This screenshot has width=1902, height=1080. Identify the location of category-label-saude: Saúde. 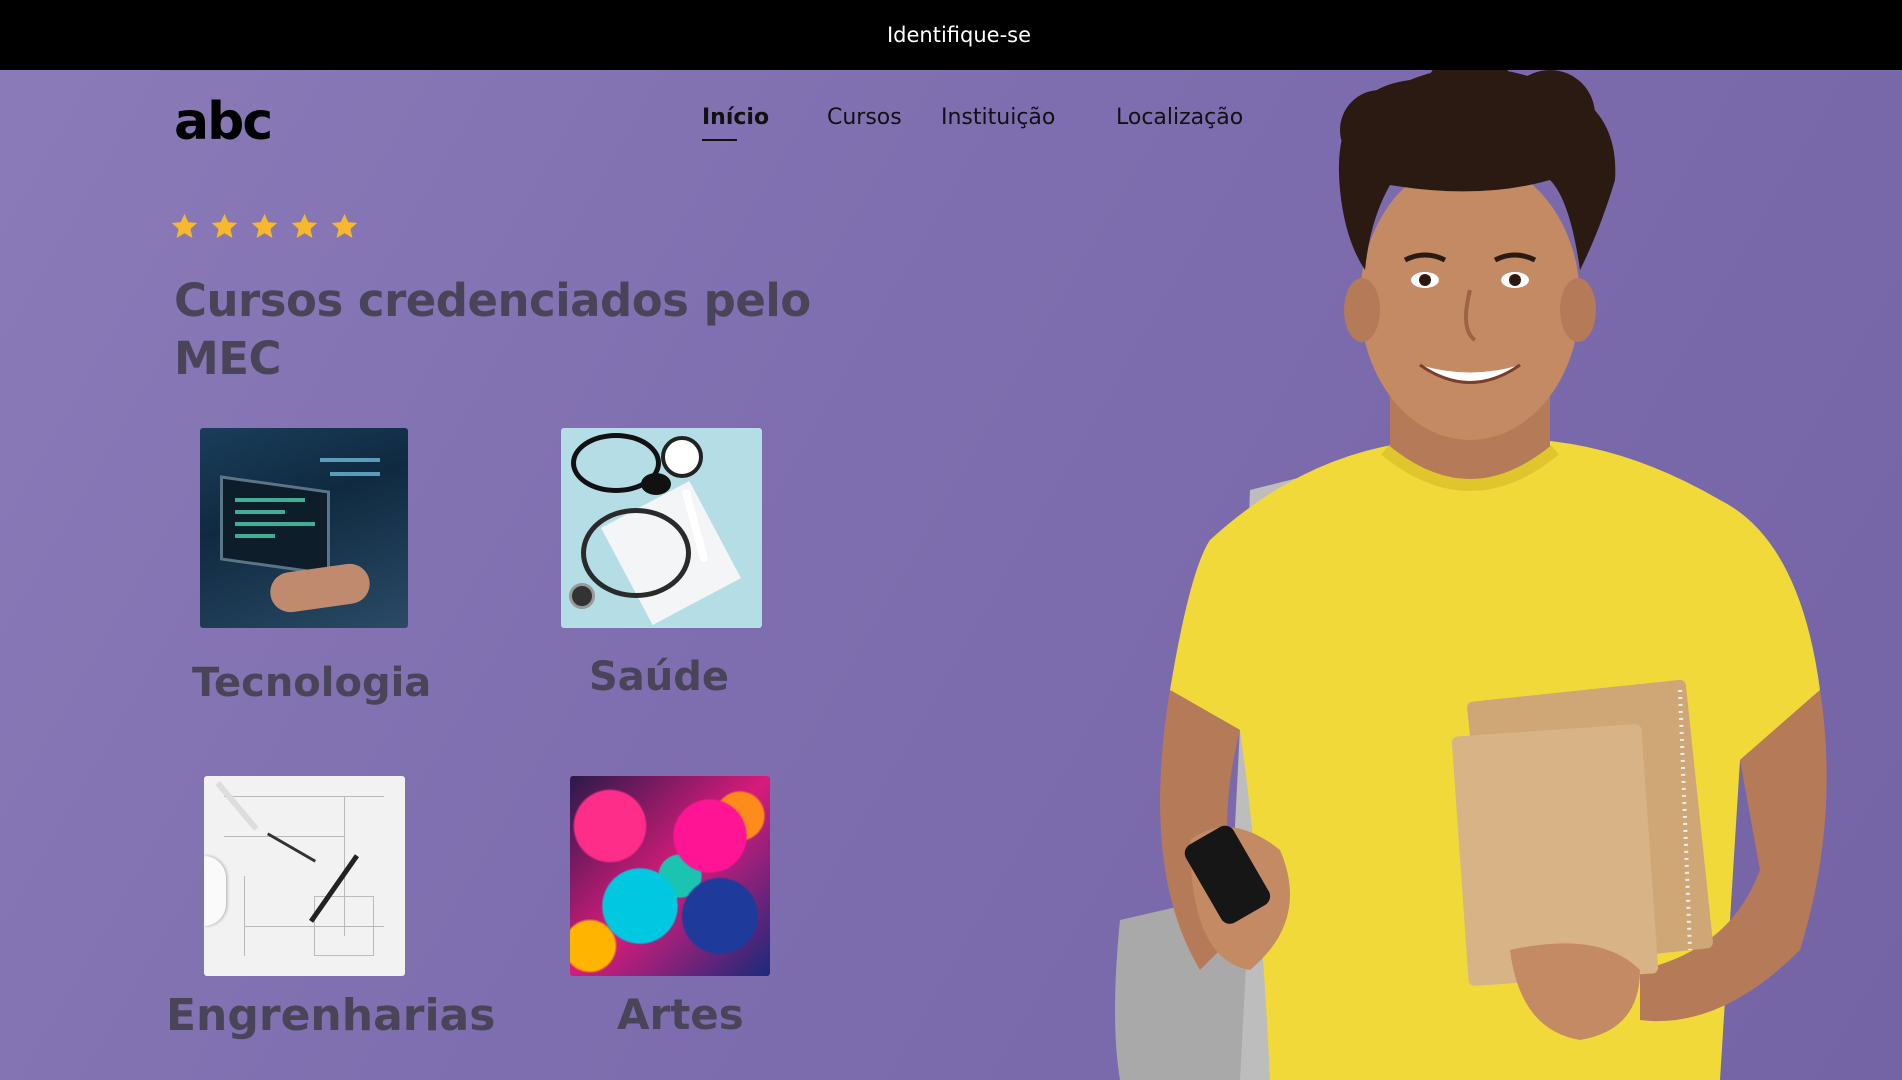
(659, 677).